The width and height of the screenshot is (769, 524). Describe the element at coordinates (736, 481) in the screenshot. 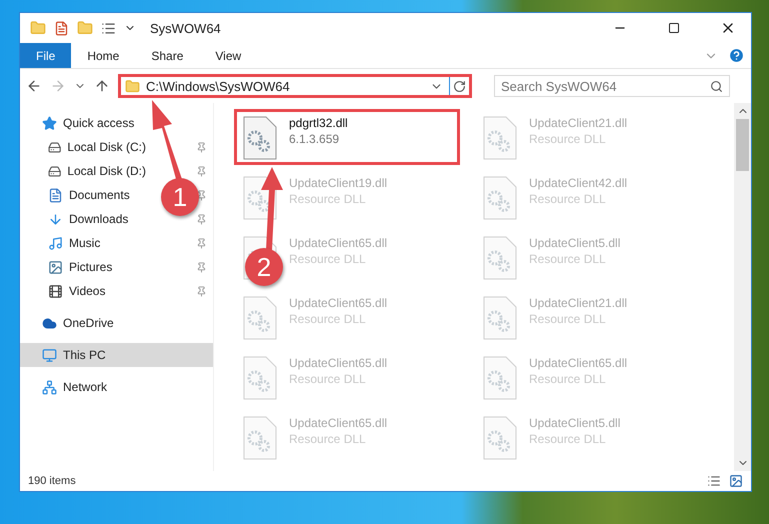

I see `large-icons-view-icon` at that location.